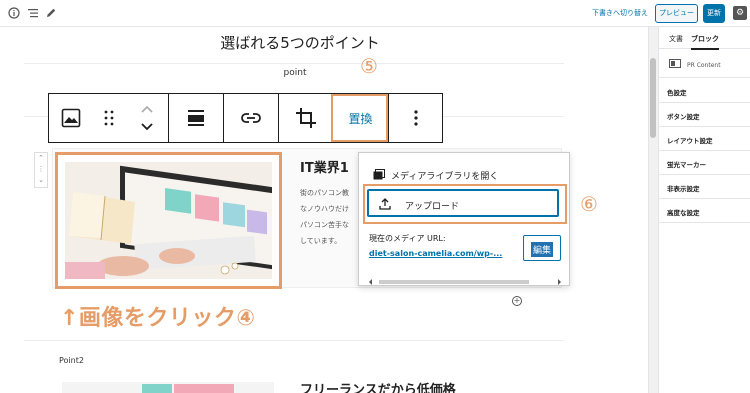 The width and height of the screenshot is (750, 393). I want to click on update-button: 更新, so click(714, 13).